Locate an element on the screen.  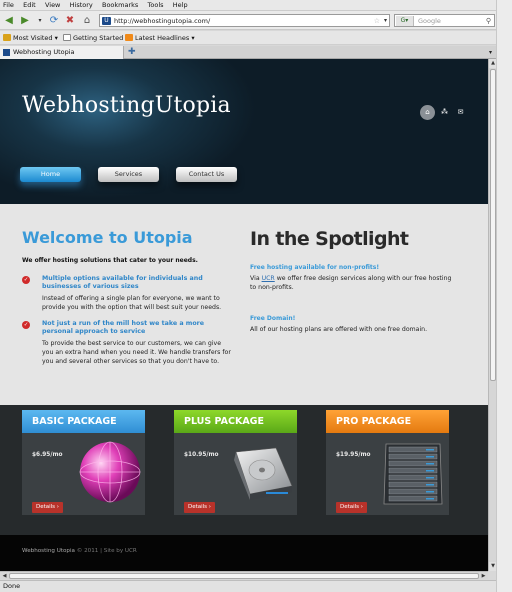
package-title: PRO PACKAGE is located at coordinates (387, 421).